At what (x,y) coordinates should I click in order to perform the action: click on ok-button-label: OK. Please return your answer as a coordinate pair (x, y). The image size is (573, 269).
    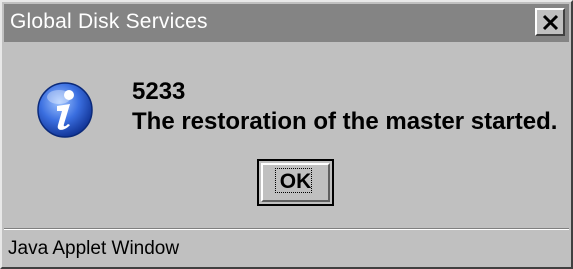
    Looking at the image, I should click on (295, 181).